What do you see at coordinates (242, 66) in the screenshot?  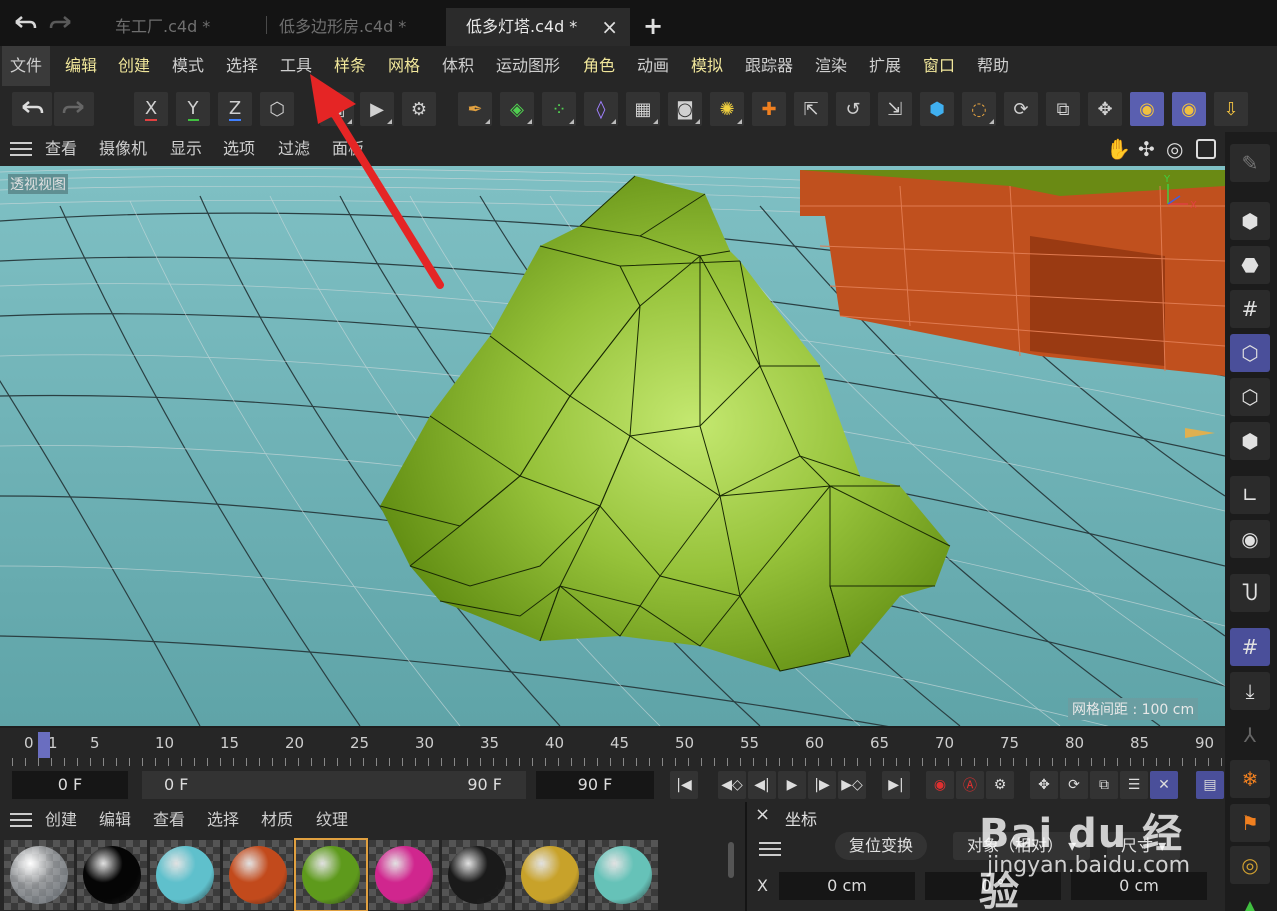 I see `menu-select: 选择` at bounding box center [242, 66].